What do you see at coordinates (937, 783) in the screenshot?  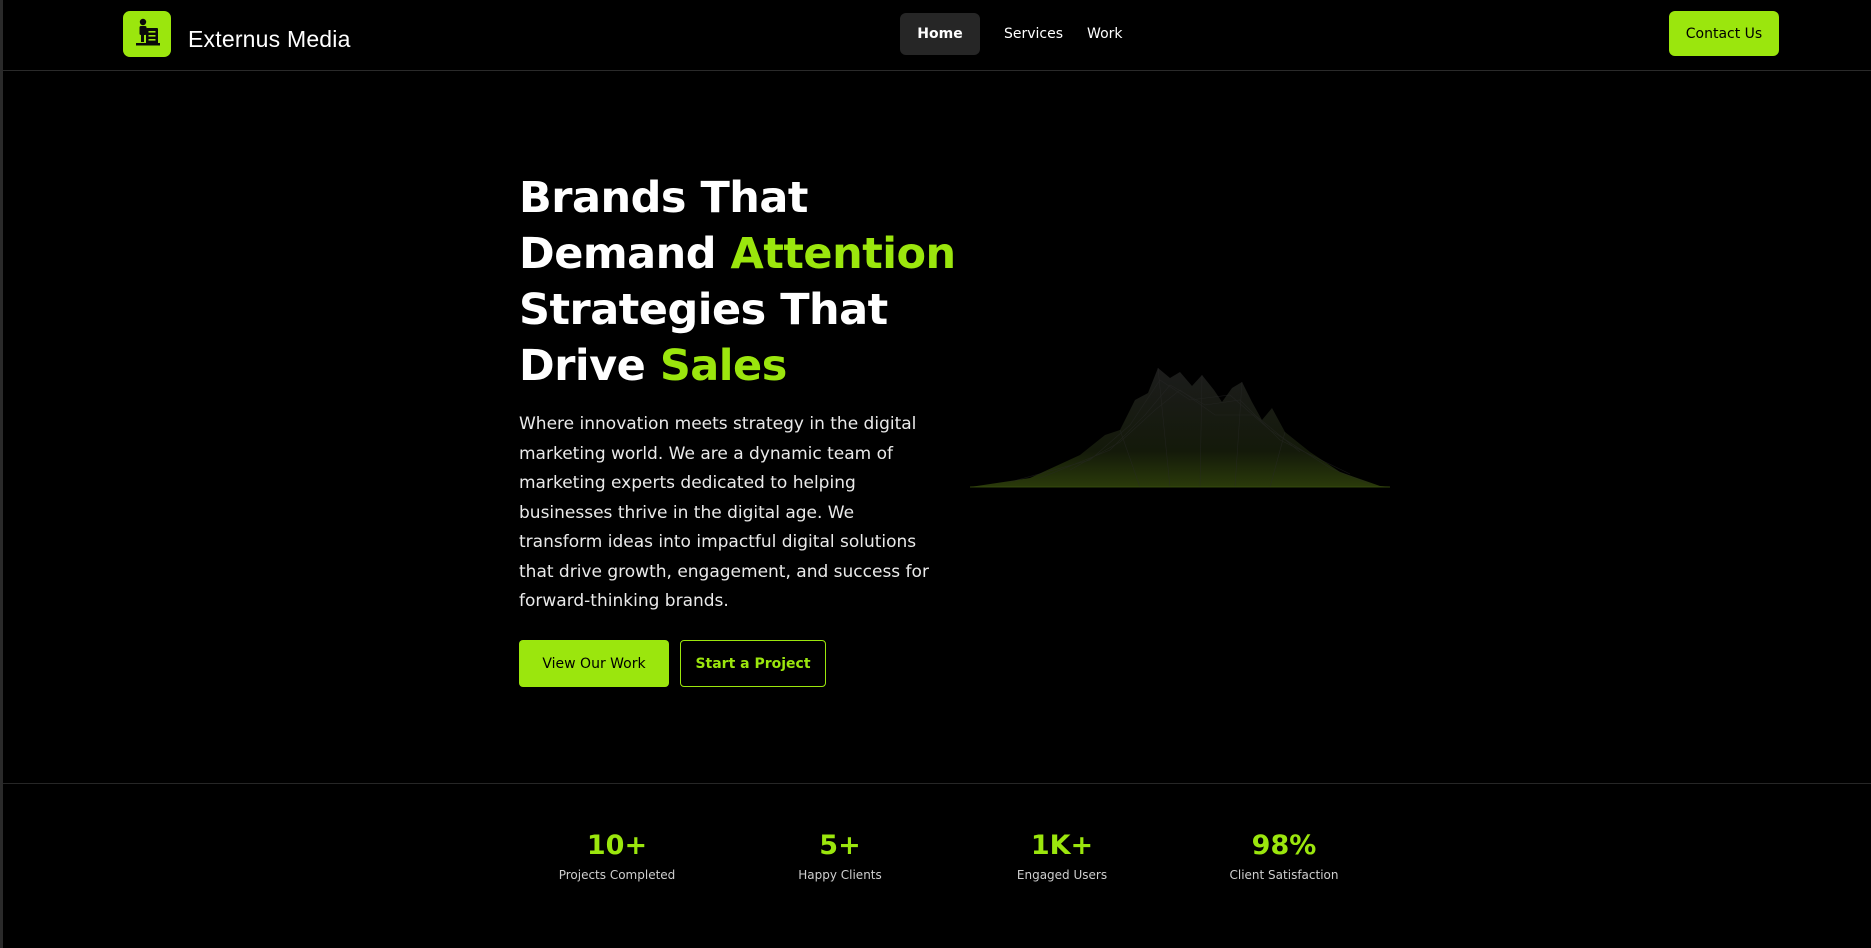 I see `stats-divider` at bounding box center [937, 783].